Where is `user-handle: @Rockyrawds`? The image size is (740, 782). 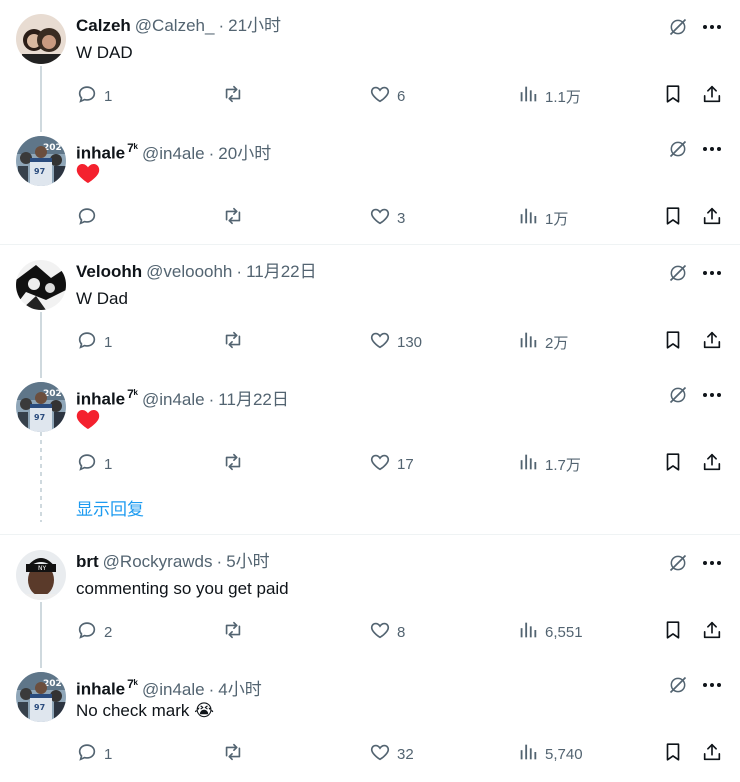
user-handle: @Rockyrawds is located at coordinates (158, 561).